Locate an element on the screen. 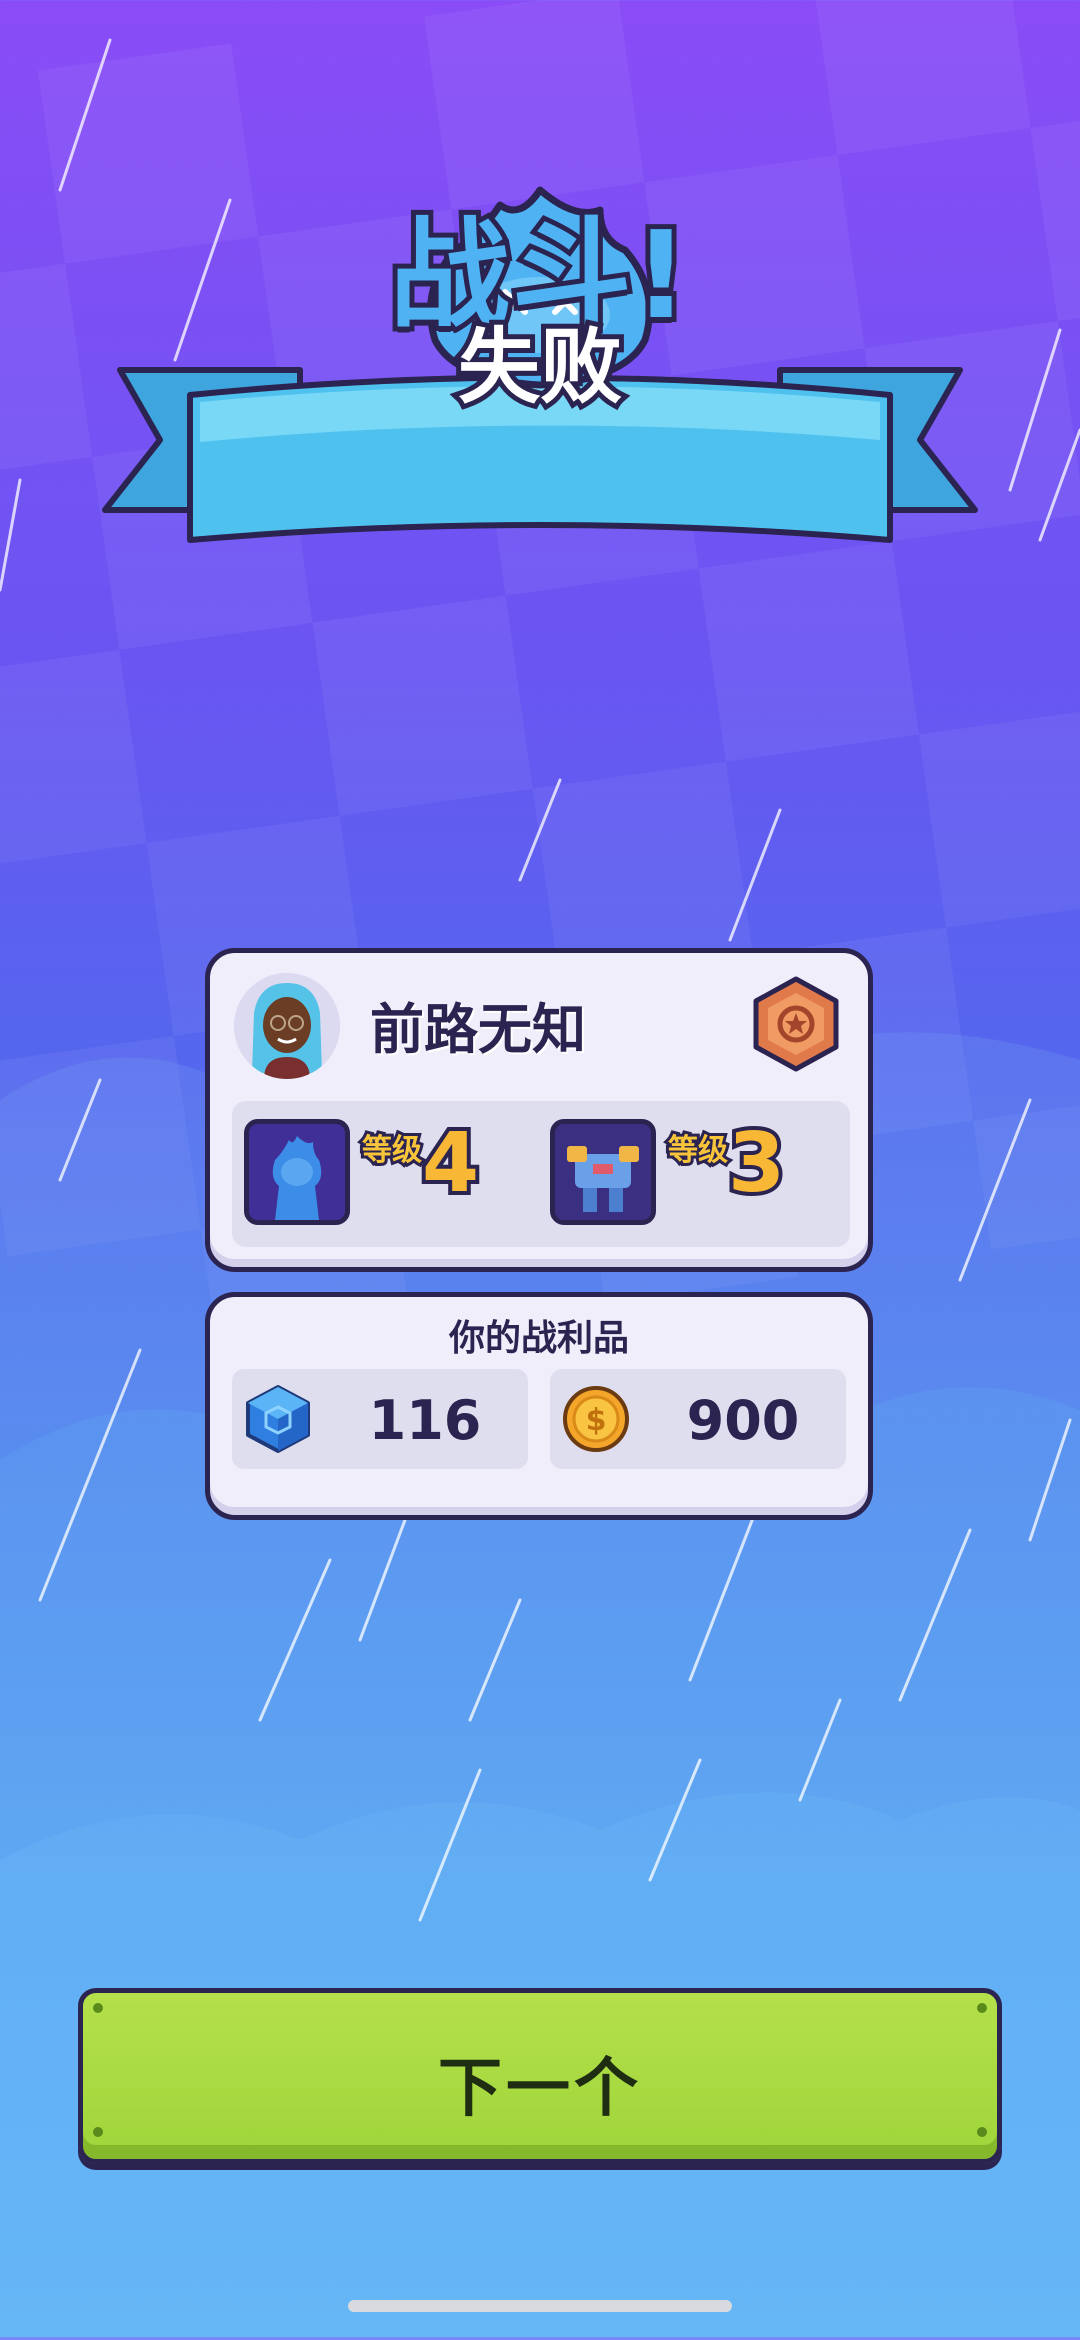 The height and width of the screenshot is (2340, 1080). next-button: 下一个 is located at coordinates (540, 2076).